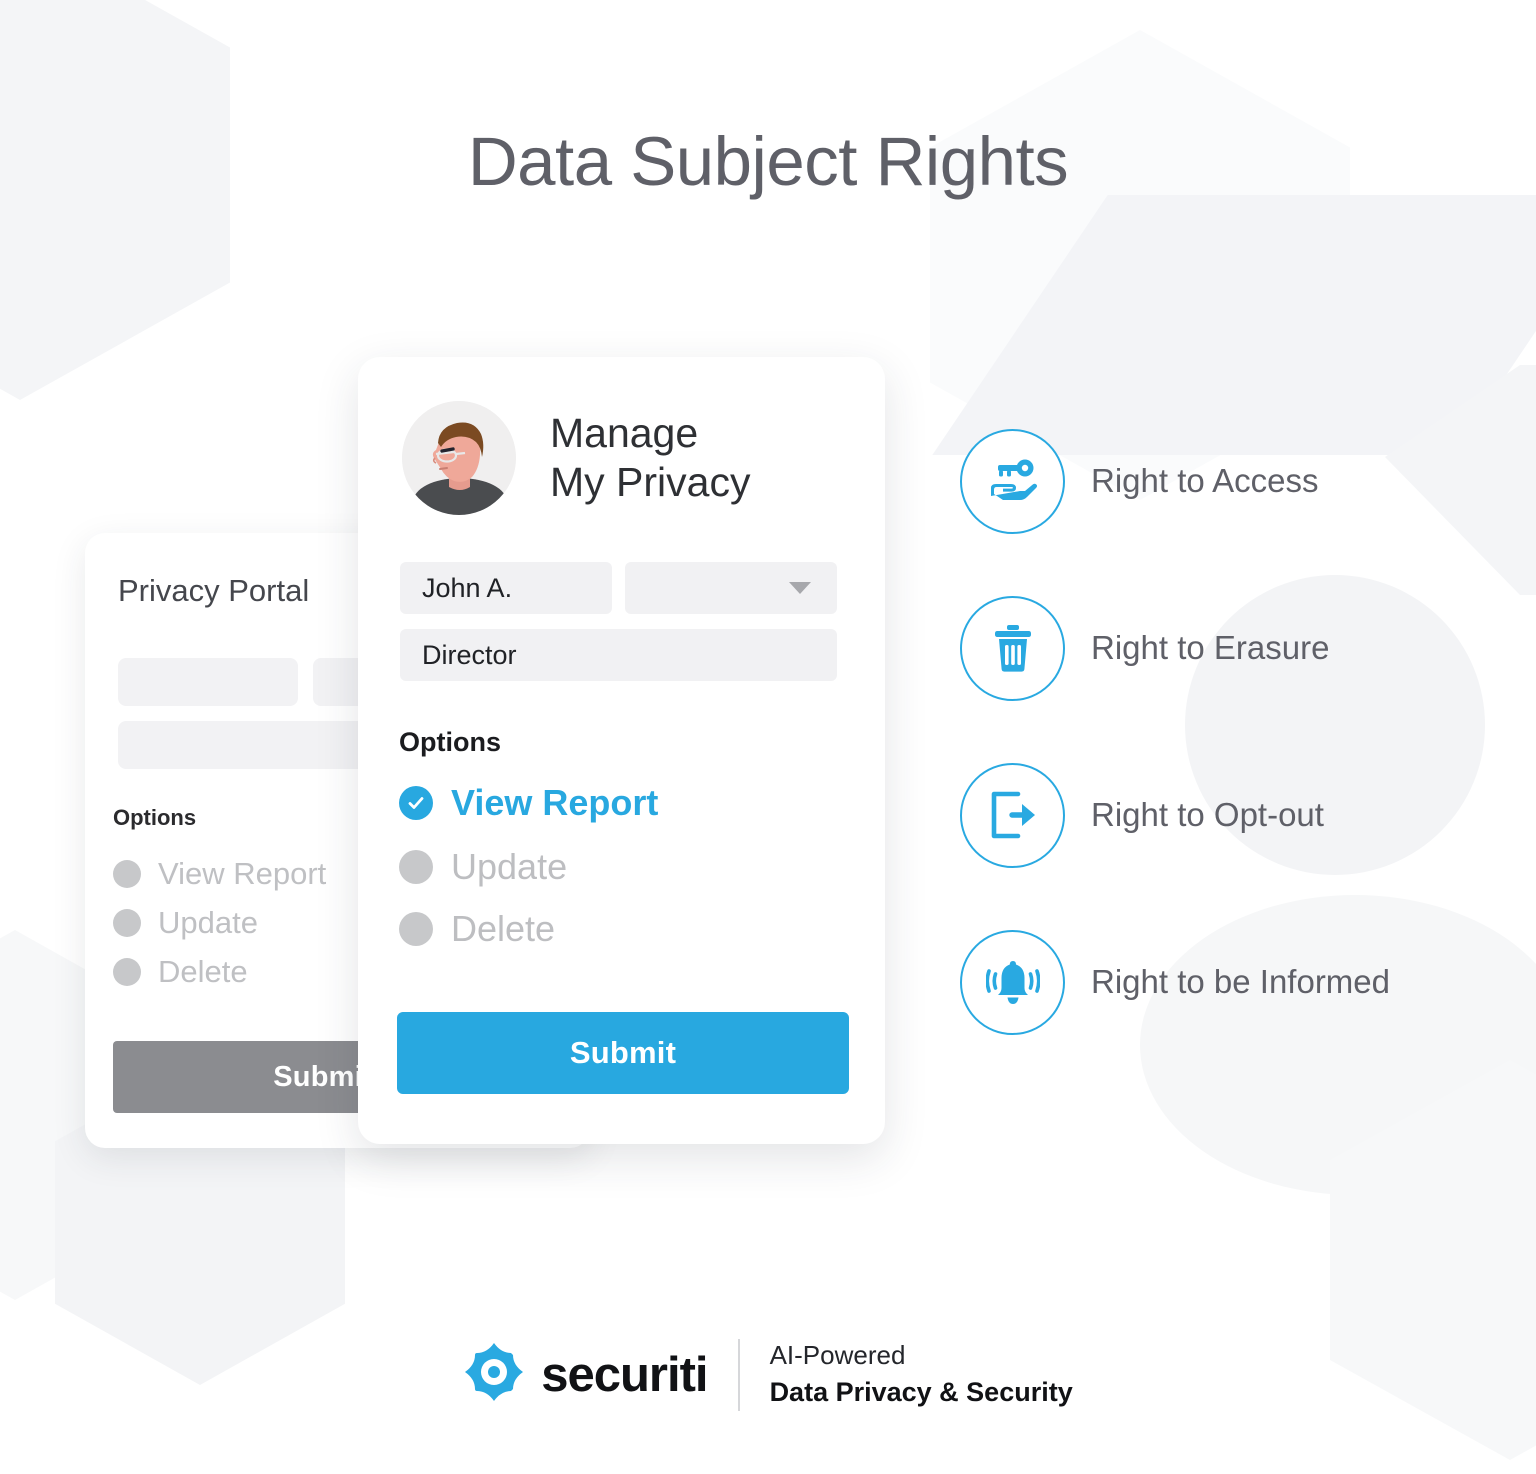 The height and width of the screenshot is (1474, 1536). I want to click on right-item-erasure: Right to Erasure, so click(1240, 648).